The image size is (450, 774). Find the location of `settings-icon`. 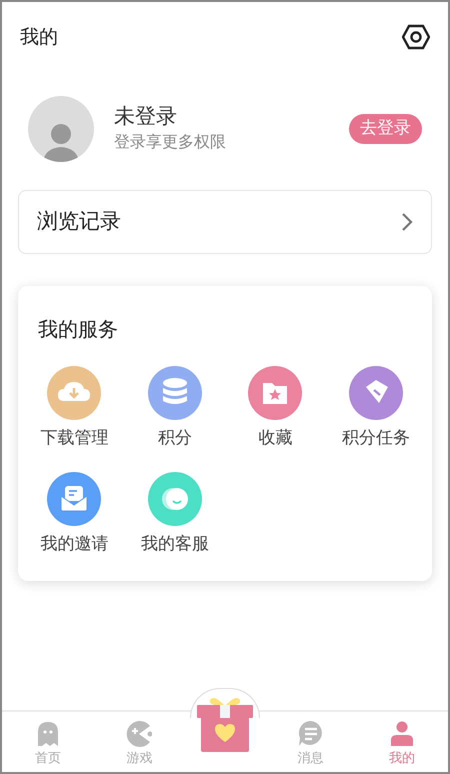

settings-icon is located at coordinates (416, 37).